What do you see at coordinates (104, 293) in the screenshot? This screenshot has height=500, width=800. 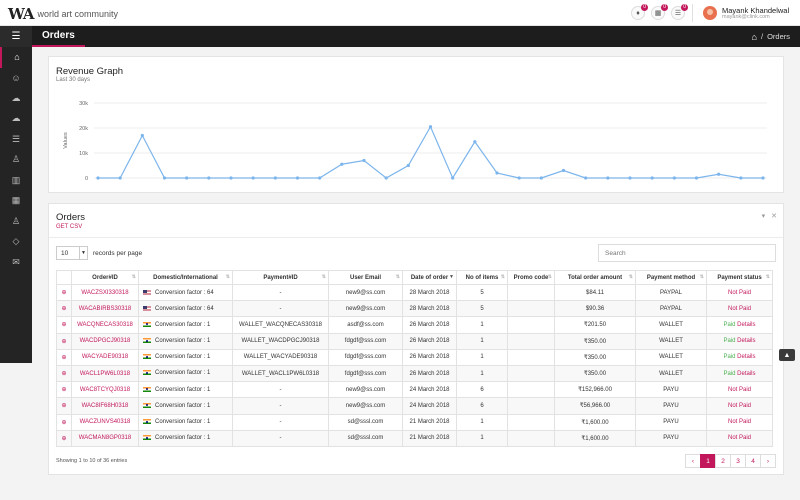 I see `order-id-link: WACZSXI330318` at bounding box center [104, 293].